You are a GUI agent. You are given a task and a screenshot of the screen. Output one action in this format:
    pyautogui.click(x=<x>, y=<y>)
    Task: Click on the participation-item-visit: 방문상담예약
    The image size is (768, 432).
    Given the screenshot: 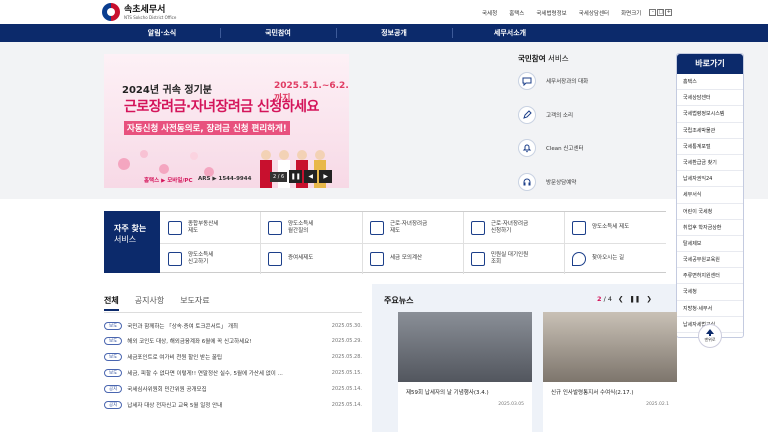 What is the action you would take?
    pyautogui.click(x=547, y=182)
    